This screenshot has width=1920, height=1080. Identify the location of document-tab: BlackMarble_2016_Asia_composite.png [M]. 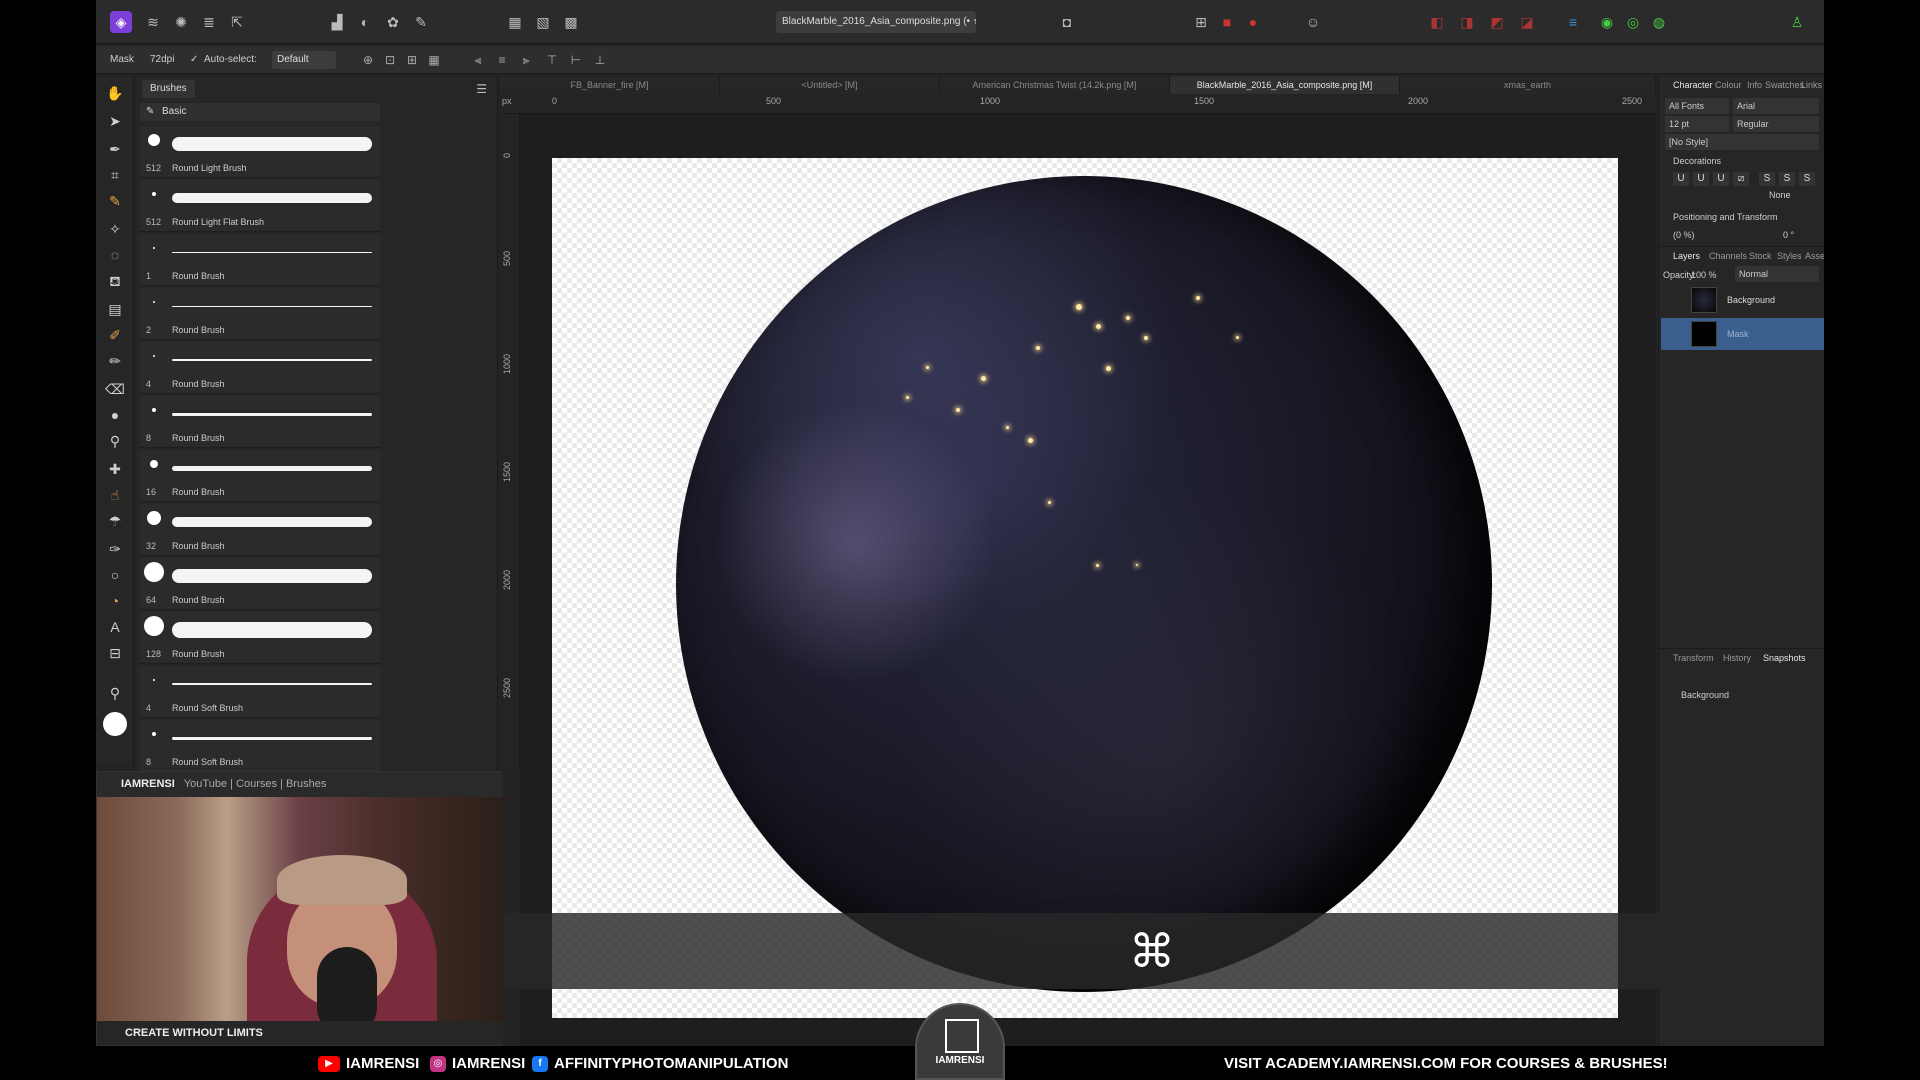
(1285, 85).